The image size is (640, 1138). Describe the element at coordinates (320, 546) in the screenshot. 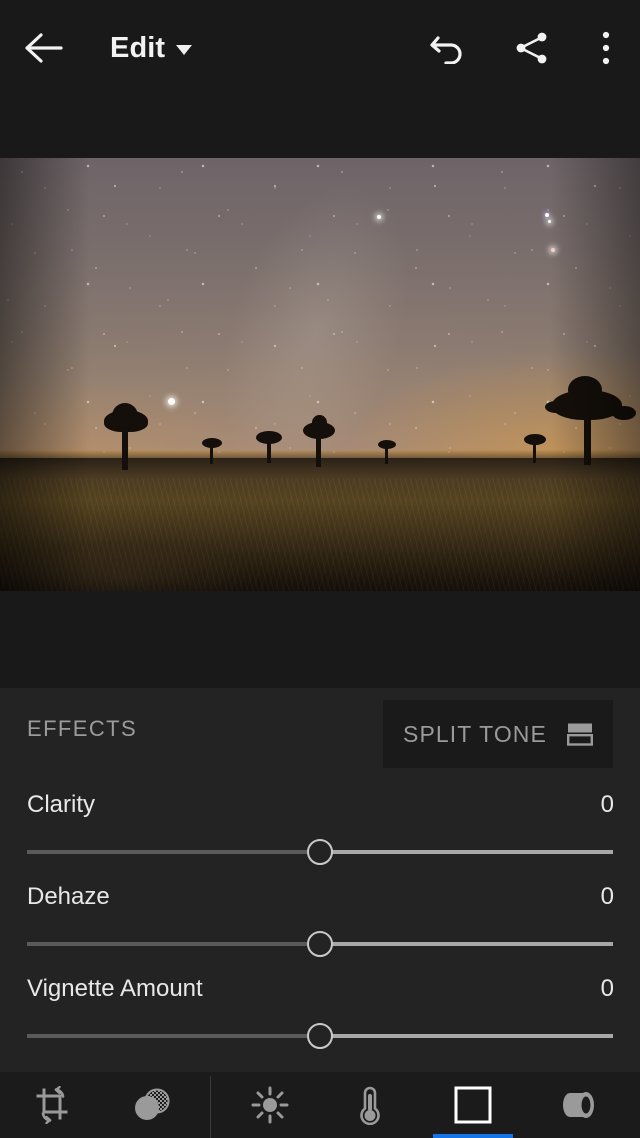

I see `vignette-bottom` at that location.